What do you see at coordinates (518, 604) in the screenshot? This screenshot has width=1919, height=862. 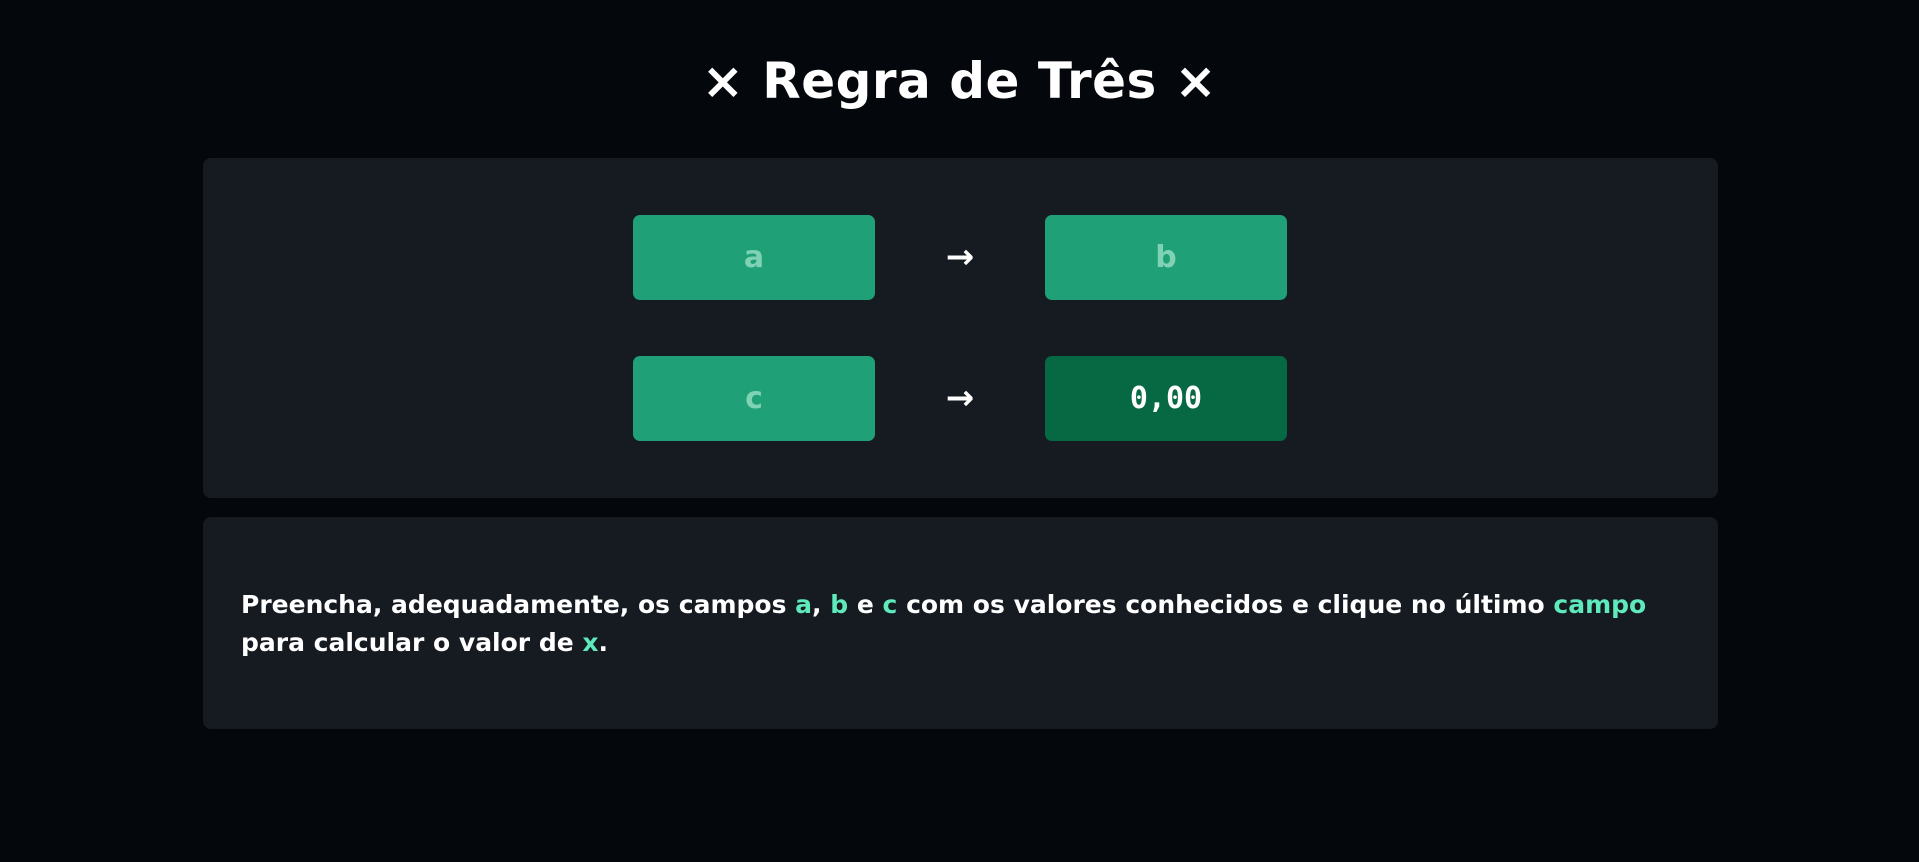 I see `instructions-part: Preencha, adequadamente, os campos` at bounding box center [518, 604].